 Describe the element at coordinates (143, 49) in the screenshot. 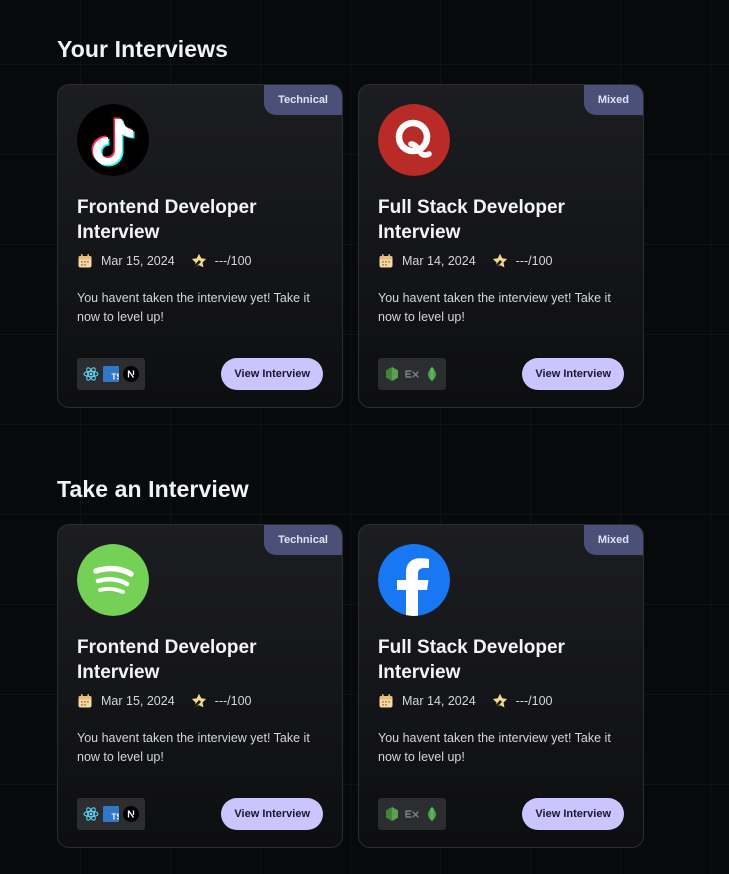

I see `section-title-your-interviews: Your Interviews` at that location.